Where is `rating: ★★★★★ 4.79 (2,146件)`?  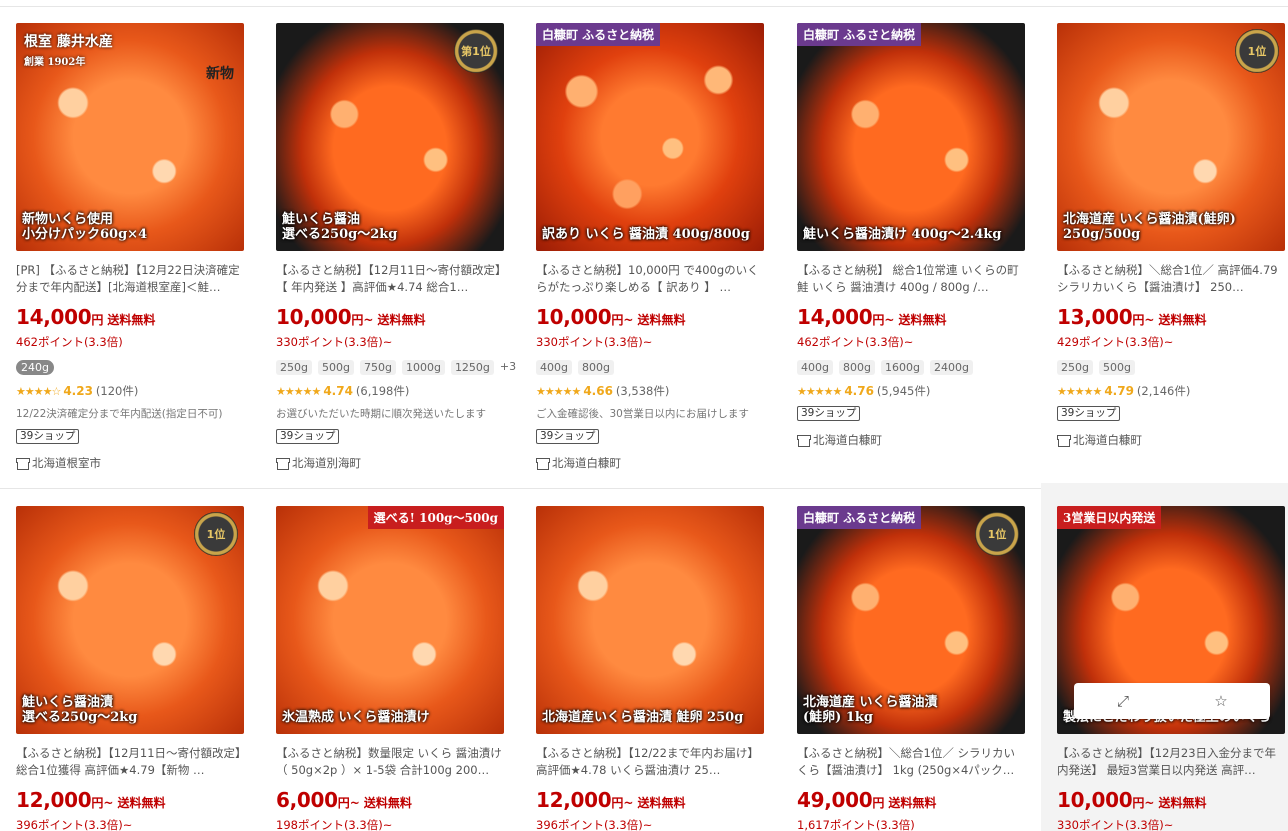 rating: ★★★★★ 4.79 (2,146件) is located at coordinates (1123, 391).